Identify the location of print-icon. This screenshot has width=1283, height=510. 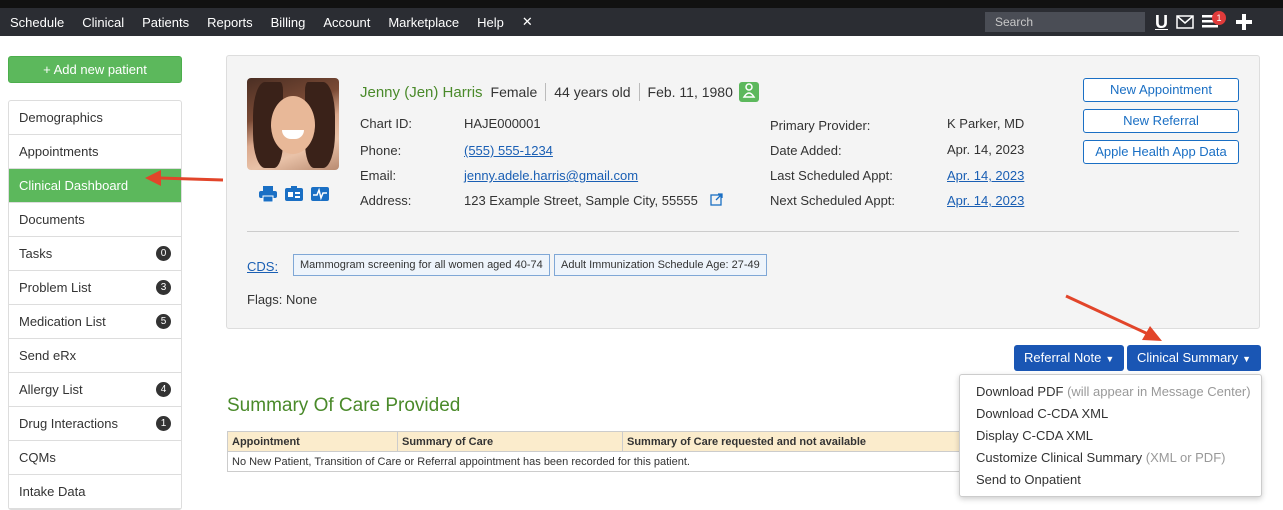
(268, 194).